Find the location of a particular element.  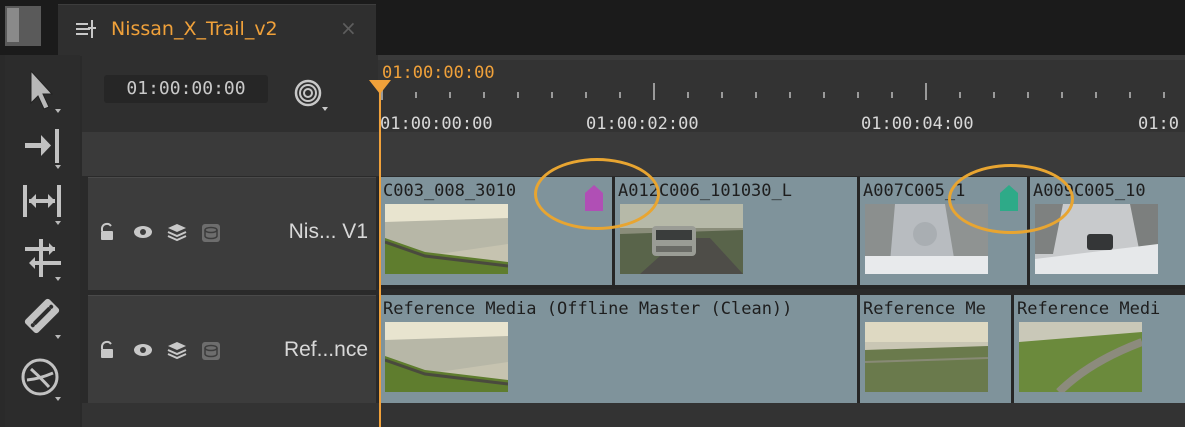

tab-sequence: Nissan_X_Trail_v2 × is located at coordinates (217, 30).